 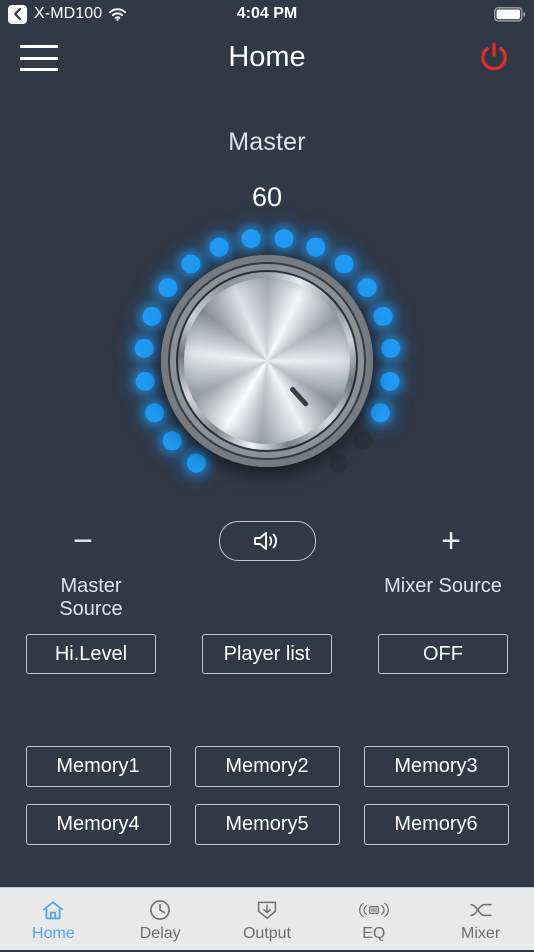 I want to click on master-value: 60, so click(x=267, y=197).